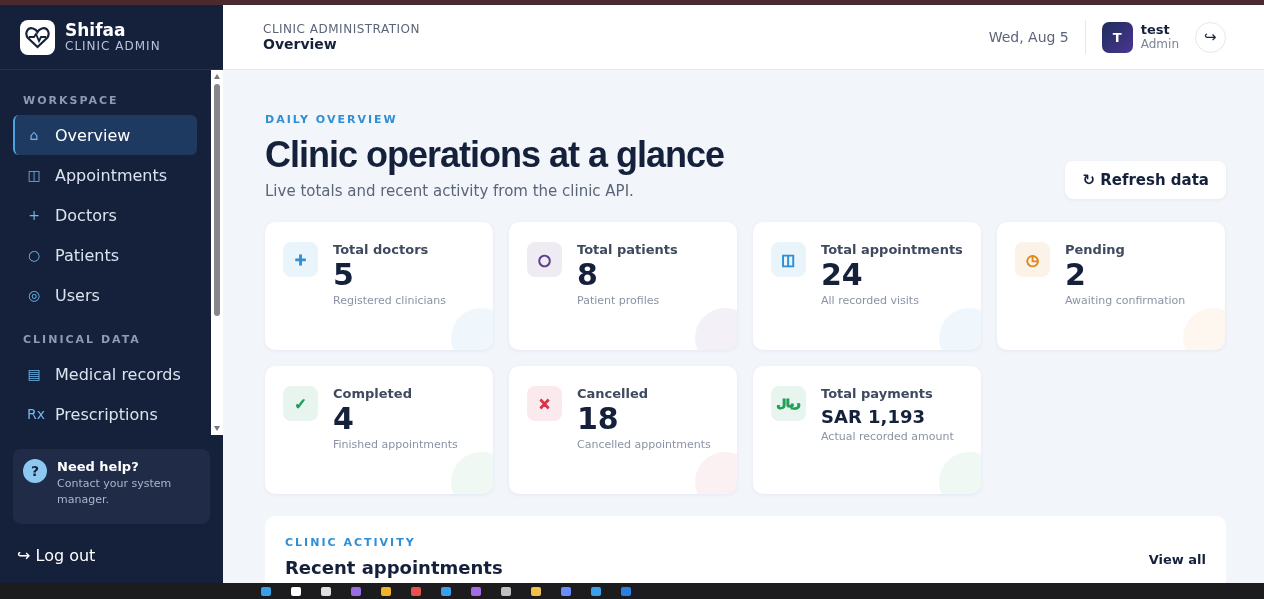 Image resolution: width=1264 pixels, height=599 pixels. What do you see at coordinates (34, 255) in the screenshot?
I see `nav-icon: ○` at bounding box center [34, 255].